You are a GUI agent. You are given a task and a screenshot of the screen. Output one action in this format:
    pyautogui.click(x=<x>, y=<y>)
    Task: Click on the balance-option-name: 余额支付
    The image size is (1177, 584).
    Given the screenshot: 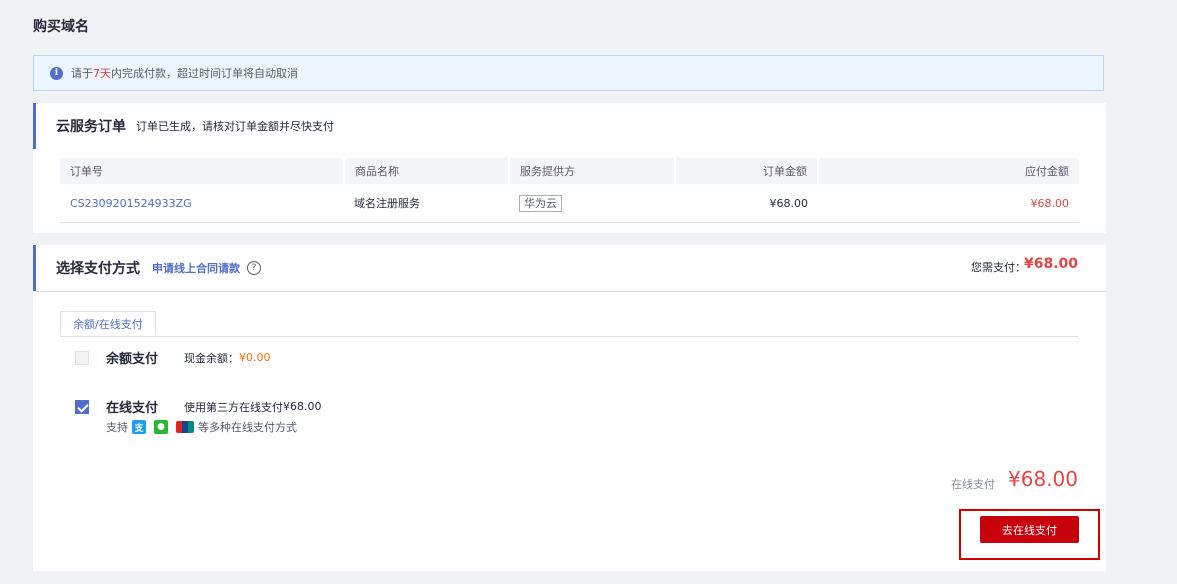 What is the action you would take?
    pyautogui.click(x=132, y=359)
    